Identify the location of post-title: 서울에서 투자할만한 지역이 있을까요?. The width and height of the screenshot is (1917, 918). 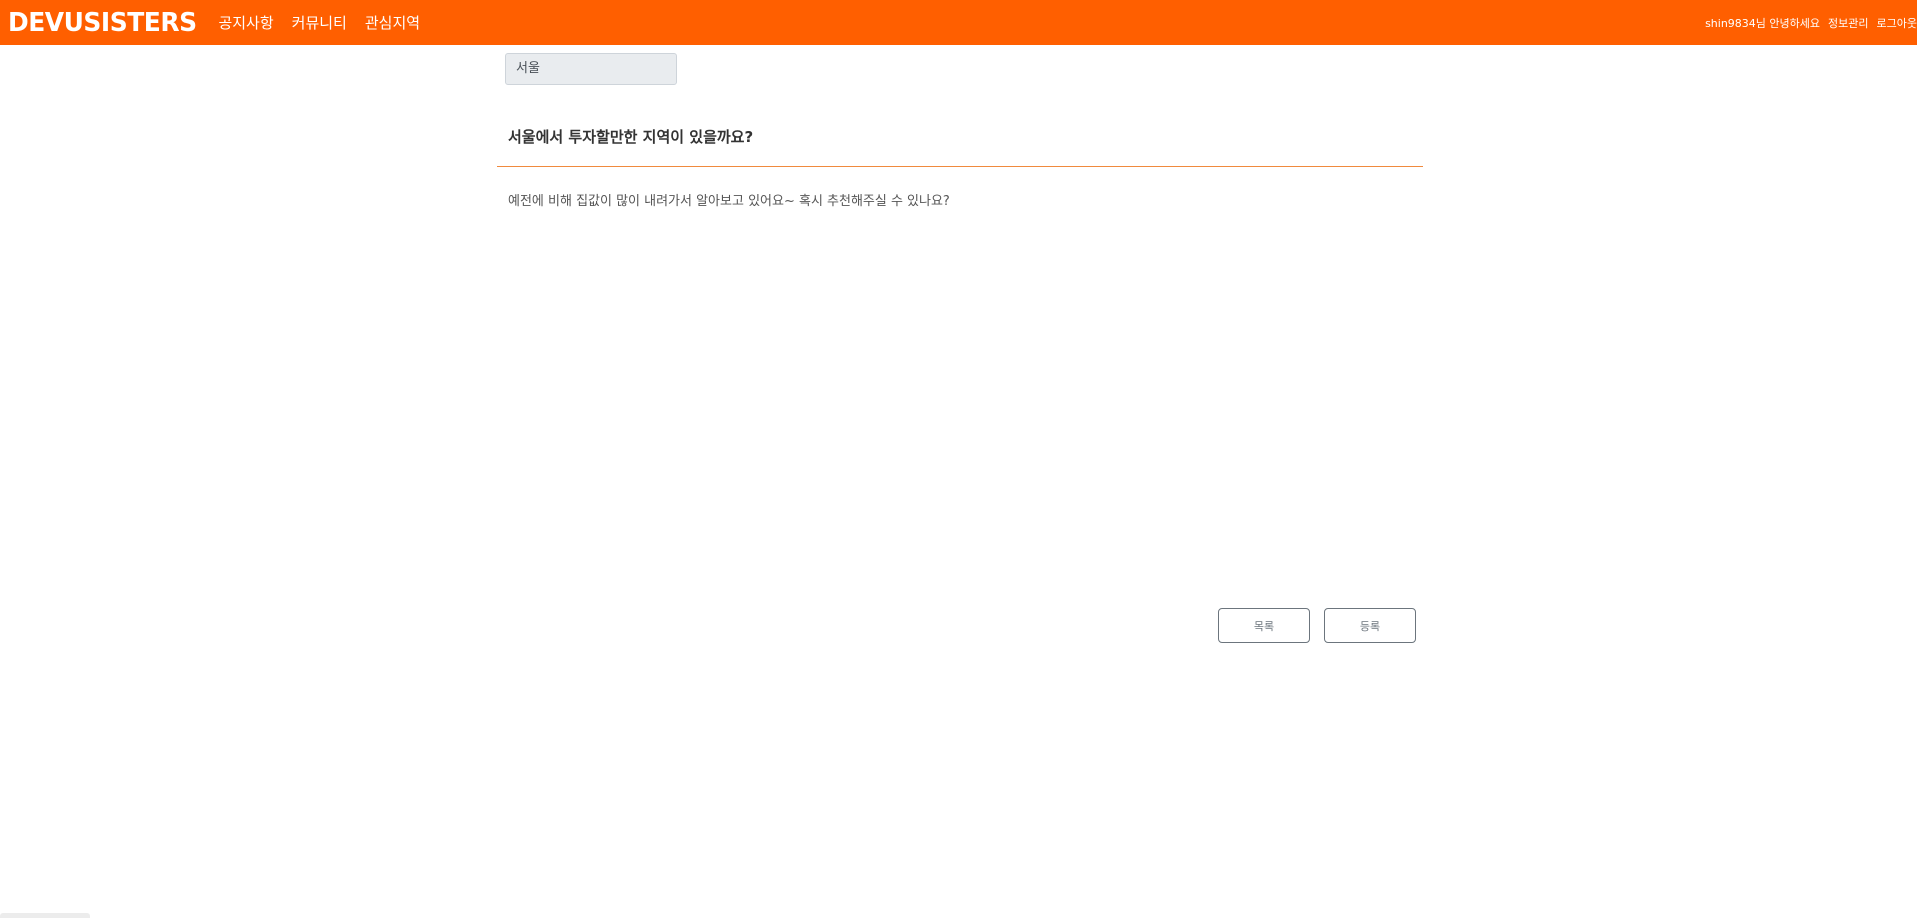
(631, 137).